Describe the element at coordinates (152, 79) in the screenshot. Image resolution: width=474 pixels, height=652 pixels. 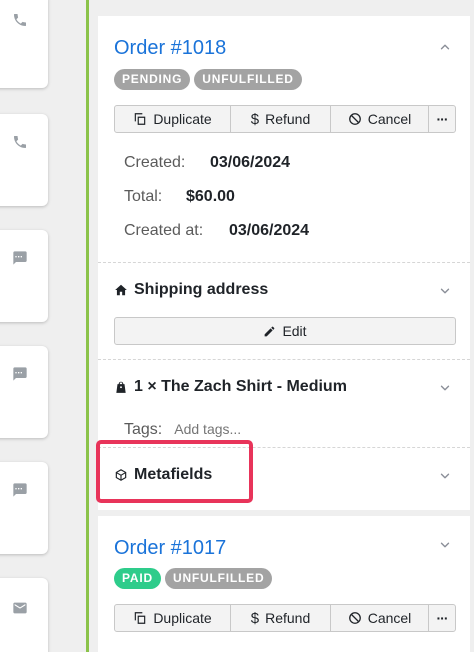
I see `status-badge-pending: PENDING` at that location.